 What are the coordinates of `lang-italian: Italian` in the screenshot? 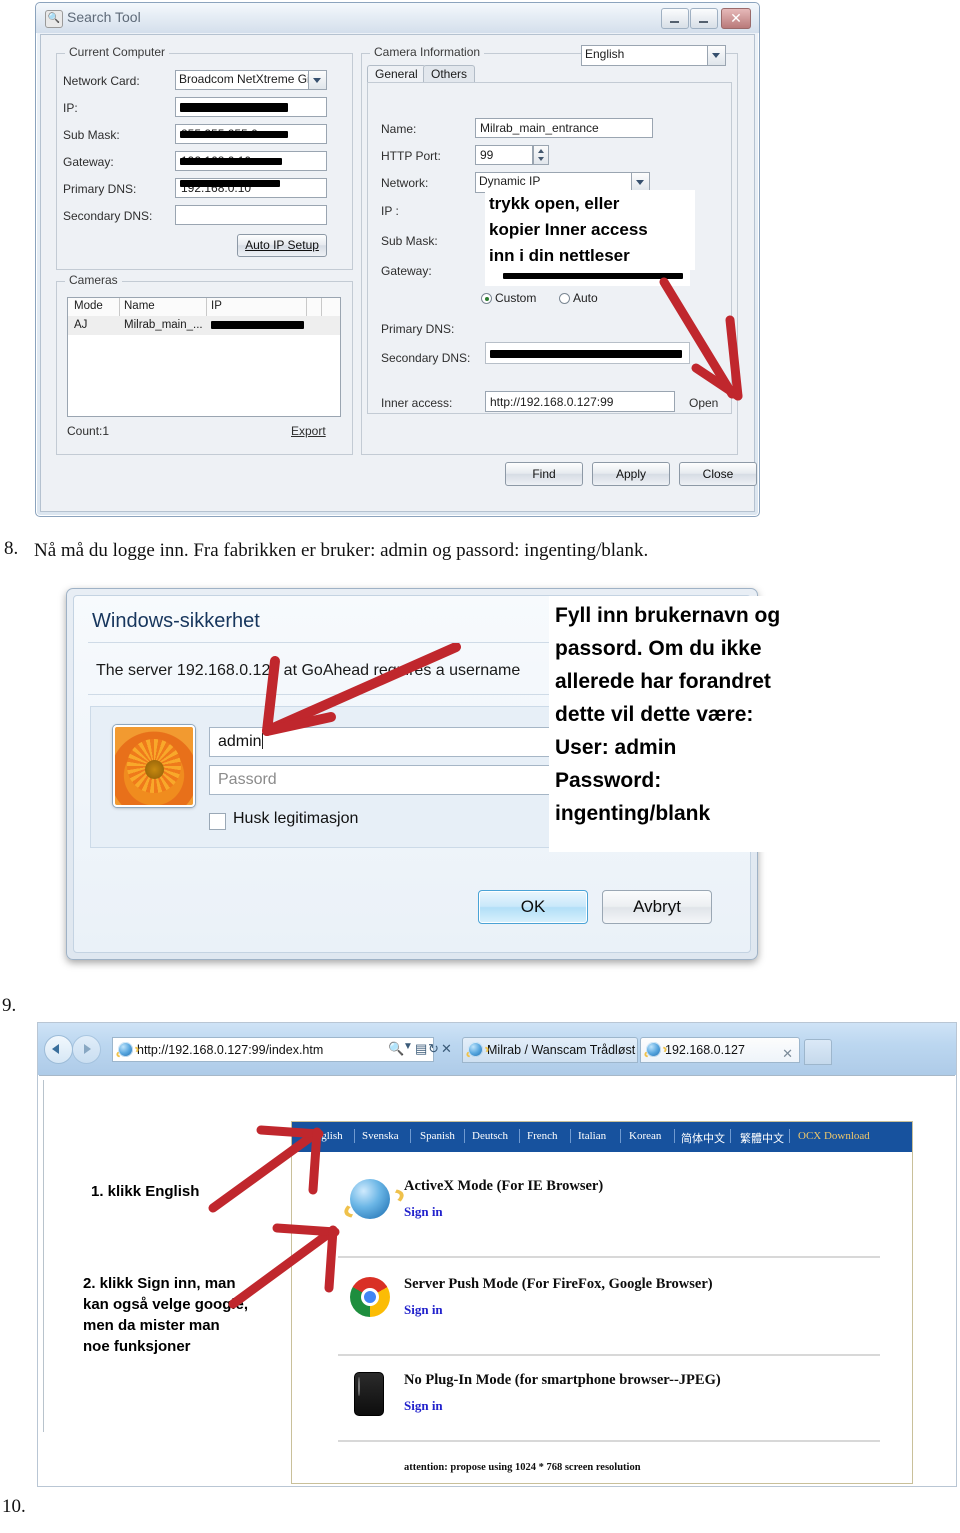 It's located at (592, 1136).